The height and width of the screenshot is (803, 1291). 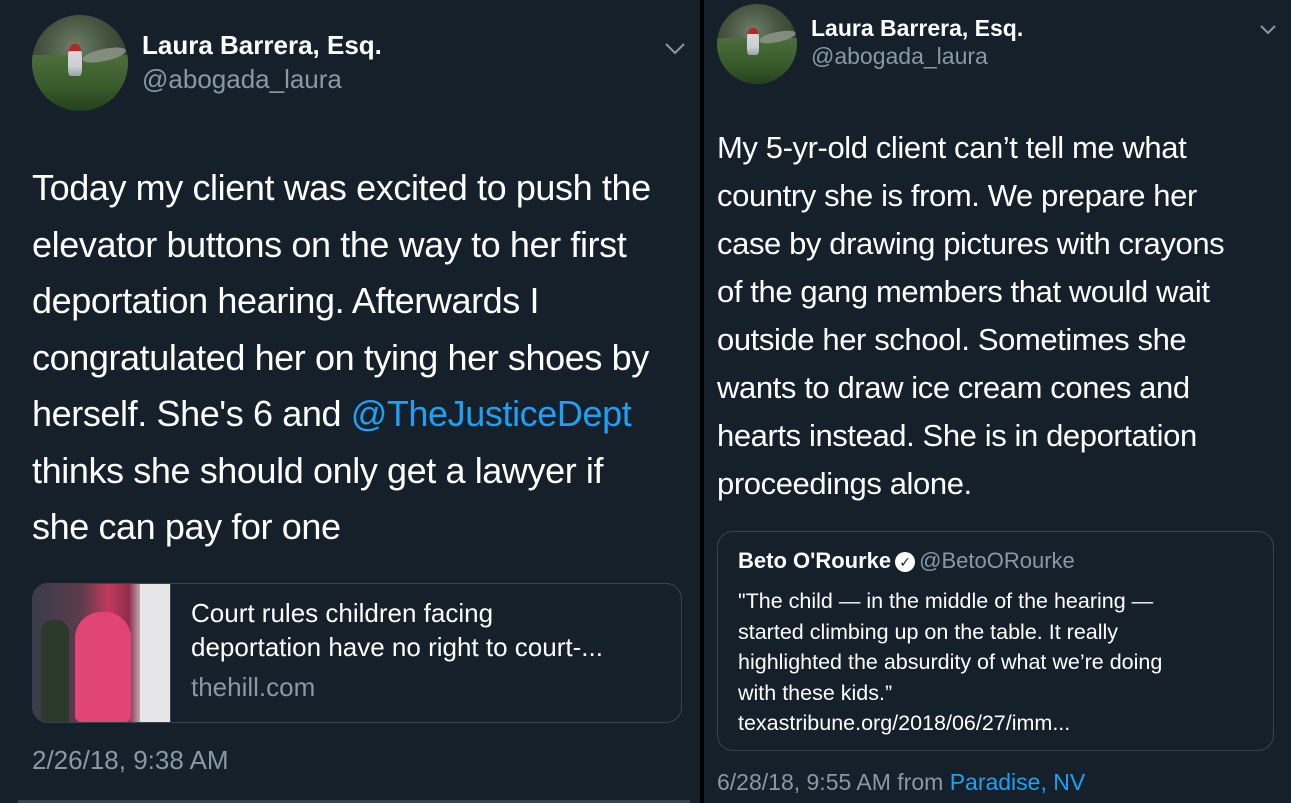 I want to click on tweet-text-line: thinks she should only get a lawyer if, so click(x=318, y=470).